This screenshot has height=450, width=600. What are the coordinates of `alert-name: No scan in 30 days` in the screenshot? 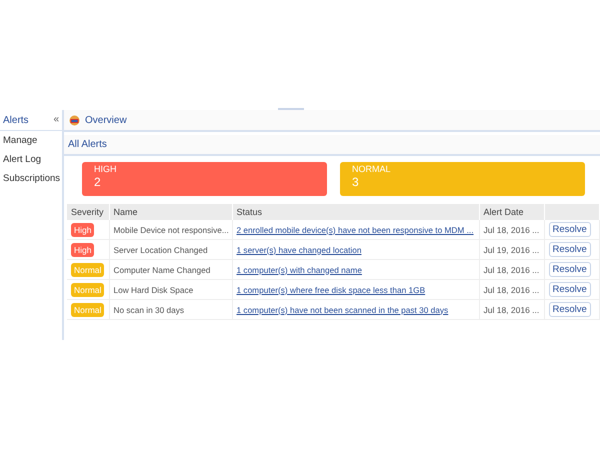 It's located at (149, 309).